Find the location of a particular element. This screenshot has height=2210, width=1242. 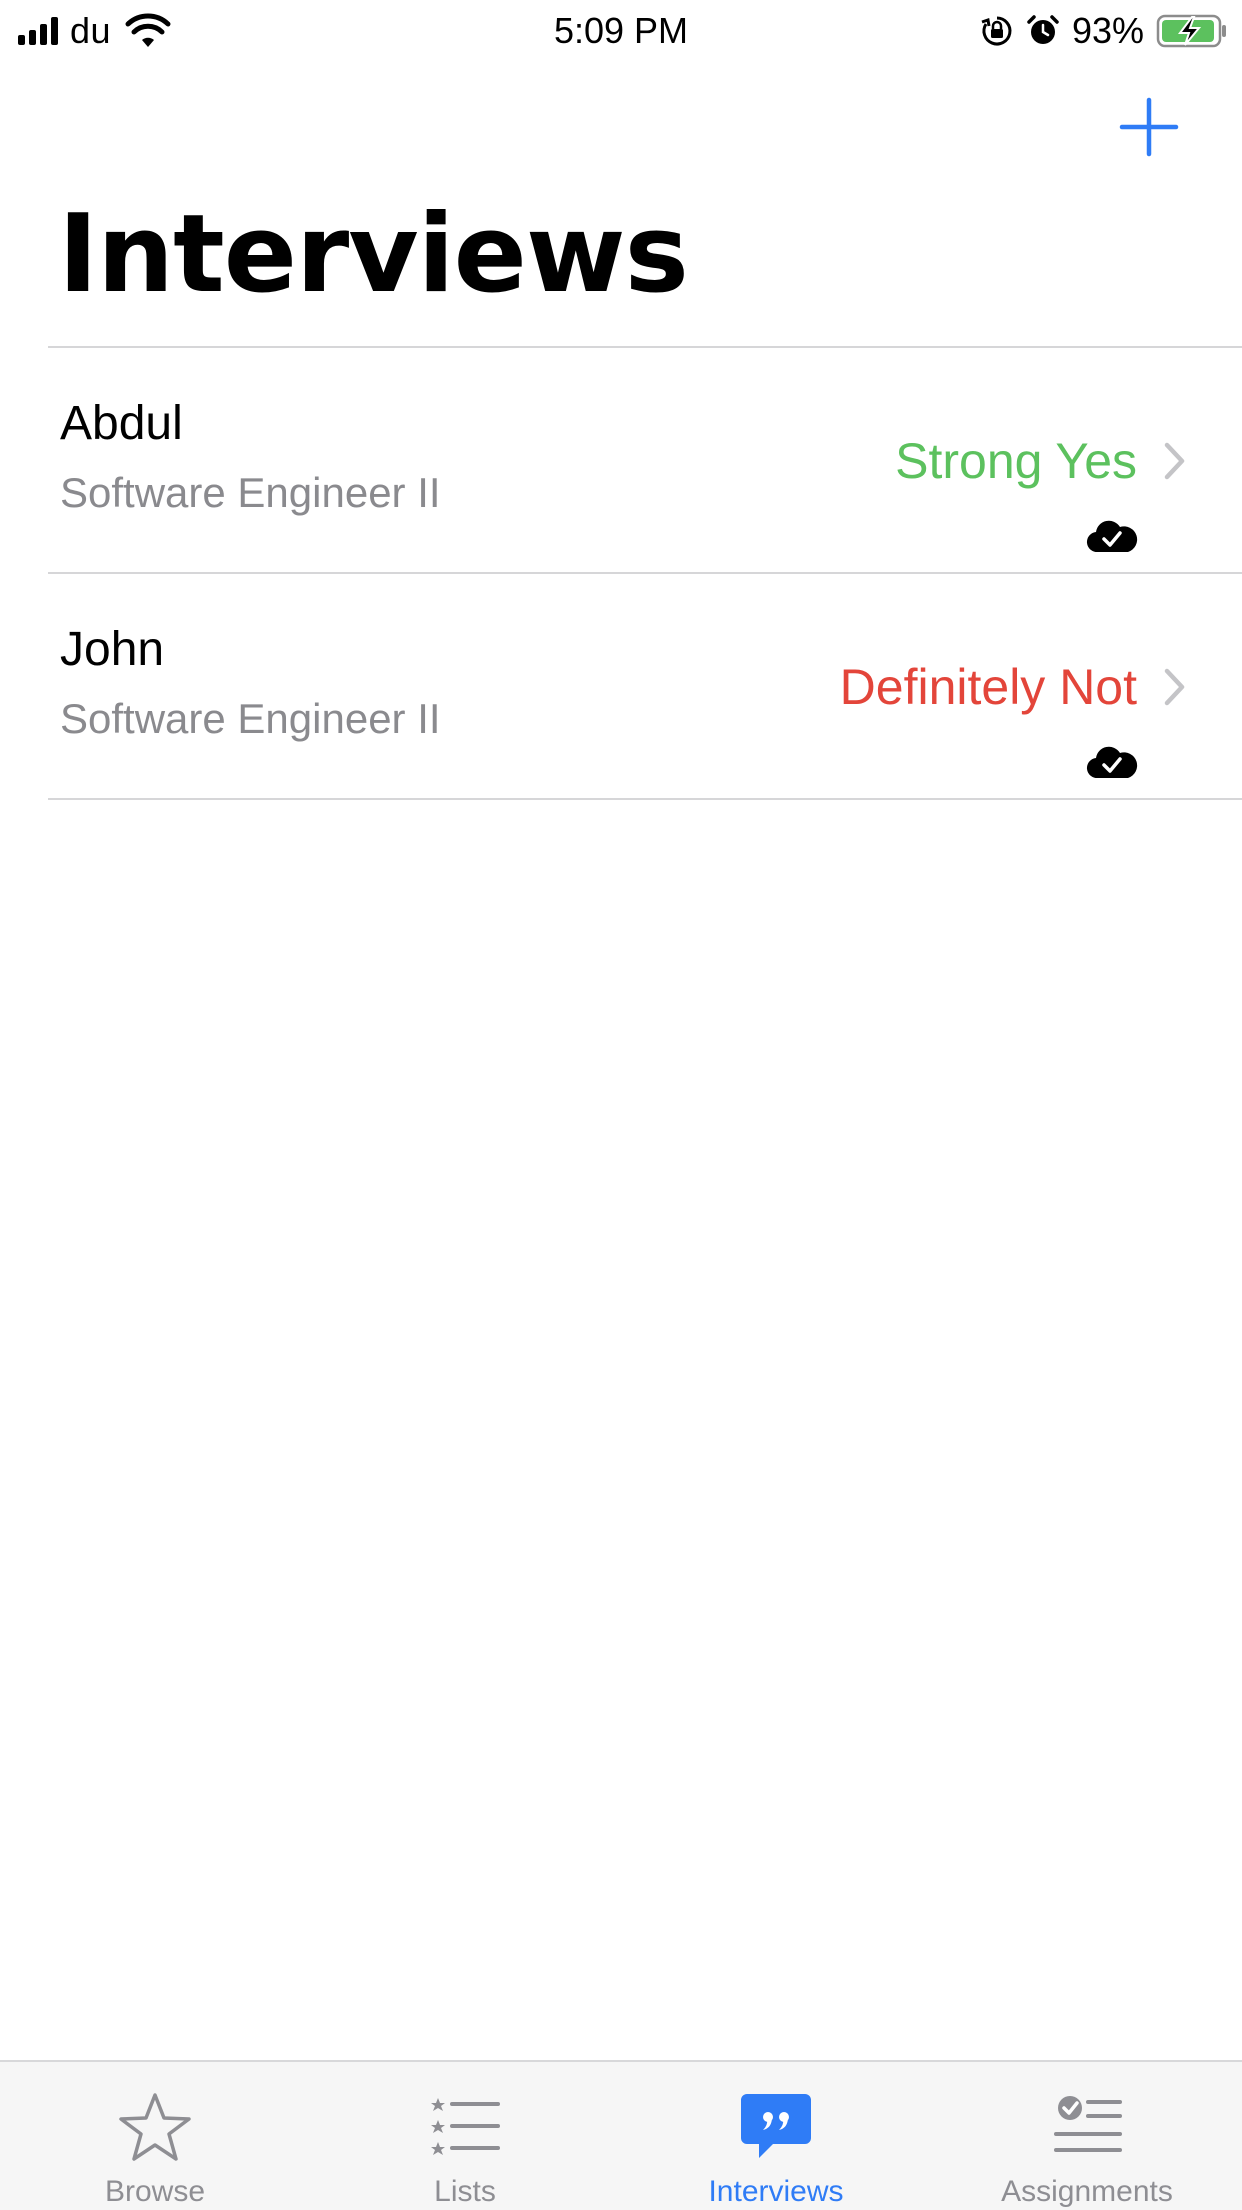

tab-bar: Browse Lists Interviews Assignments is located at coordinates (621, 2135).